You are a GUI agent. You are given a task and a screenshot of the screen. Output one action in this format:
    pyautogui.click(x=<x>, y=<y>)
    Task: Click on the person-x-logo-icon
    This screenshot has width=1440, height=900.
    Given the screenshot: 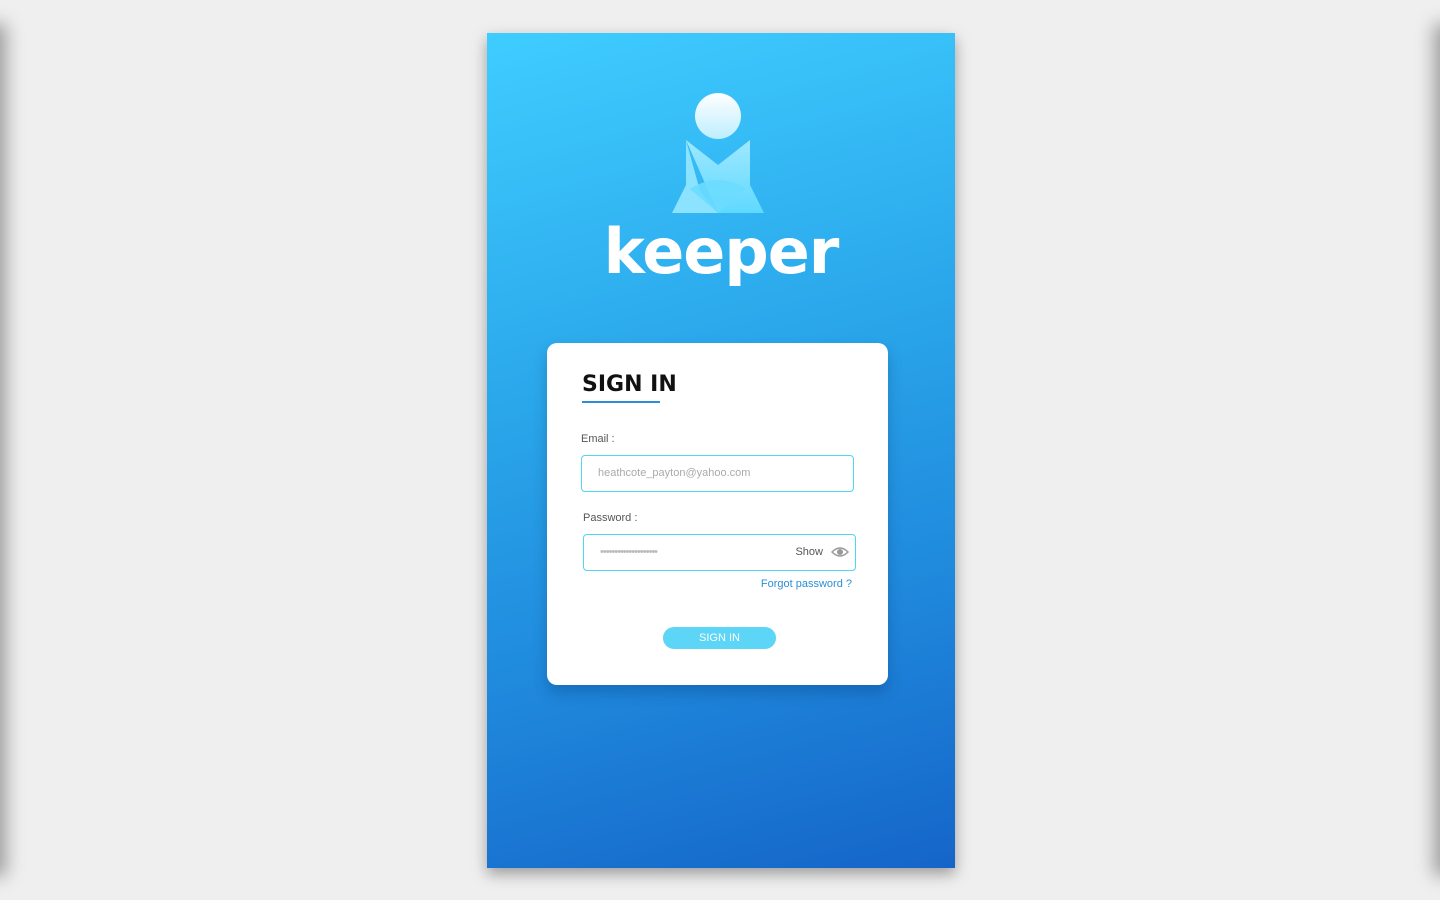 What is the action you would take?
    pyautogui.click(x=718, y=153)
    